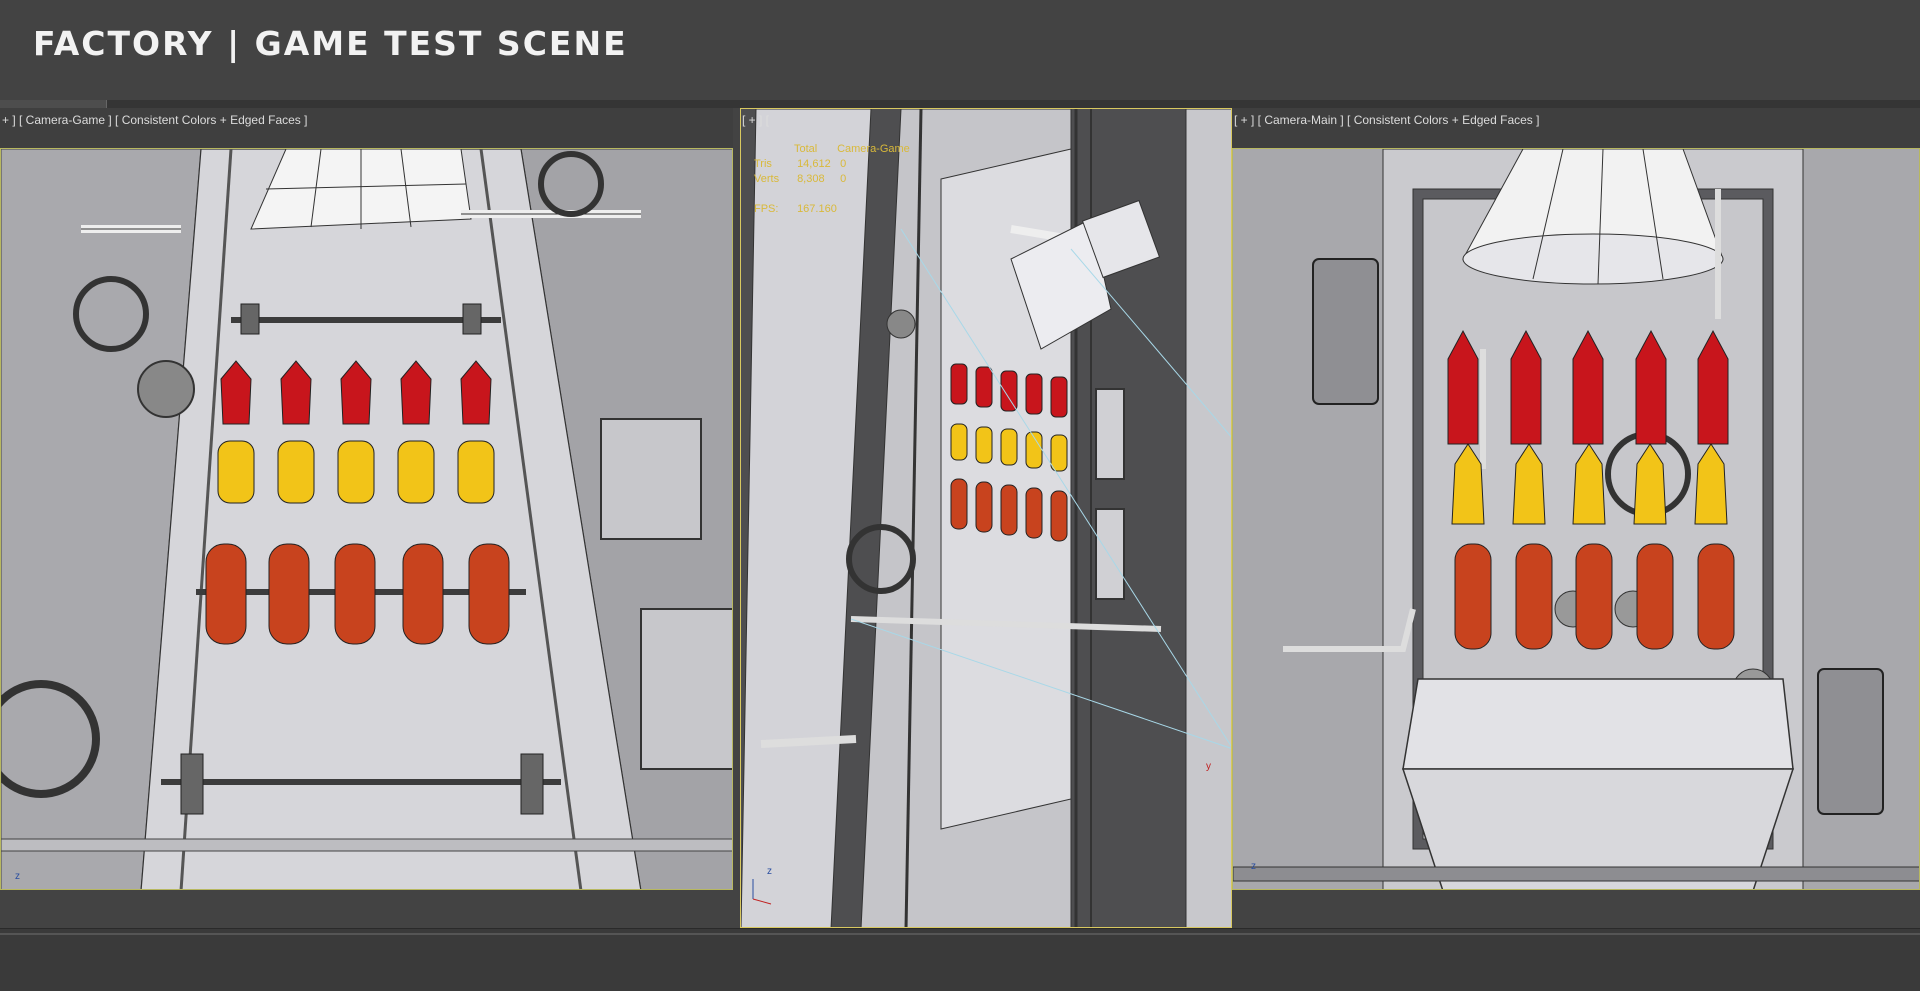 This screenshot has height=991, width=1920. What do you see at coordinates (766, 209) in the screenshot?
I see `fps-label: FPS:` at bounding box center [766, 209].